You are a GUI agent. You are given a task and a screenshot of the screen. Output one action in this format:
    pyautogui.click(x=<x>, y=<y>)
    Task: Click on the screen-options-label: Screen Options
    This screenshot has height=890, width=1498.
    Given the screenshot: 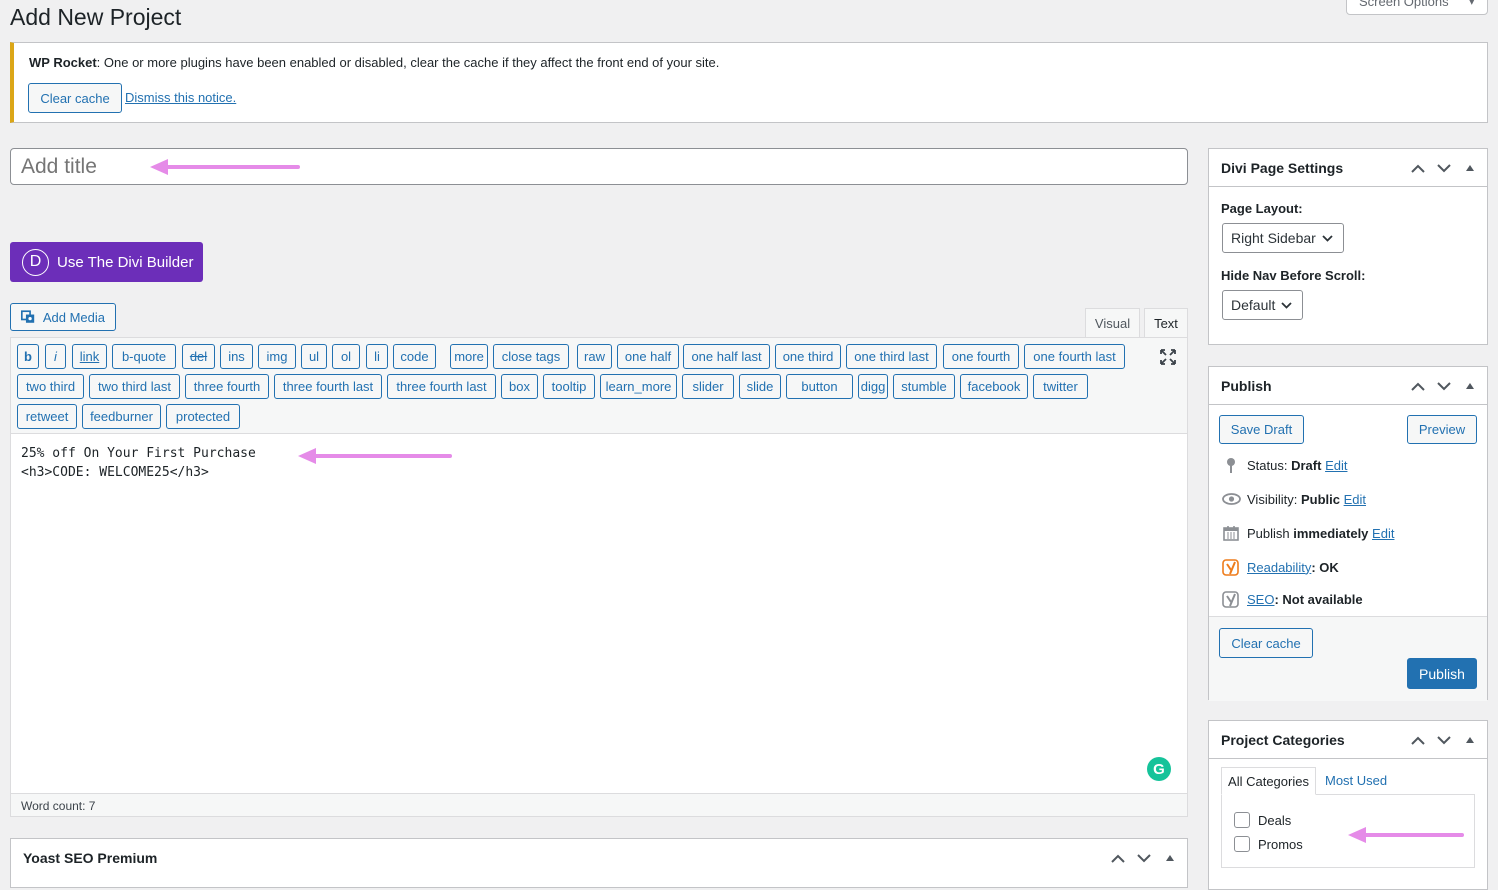 What is the action you would take?
    pyautogui.click(x=1404, y=4)
    